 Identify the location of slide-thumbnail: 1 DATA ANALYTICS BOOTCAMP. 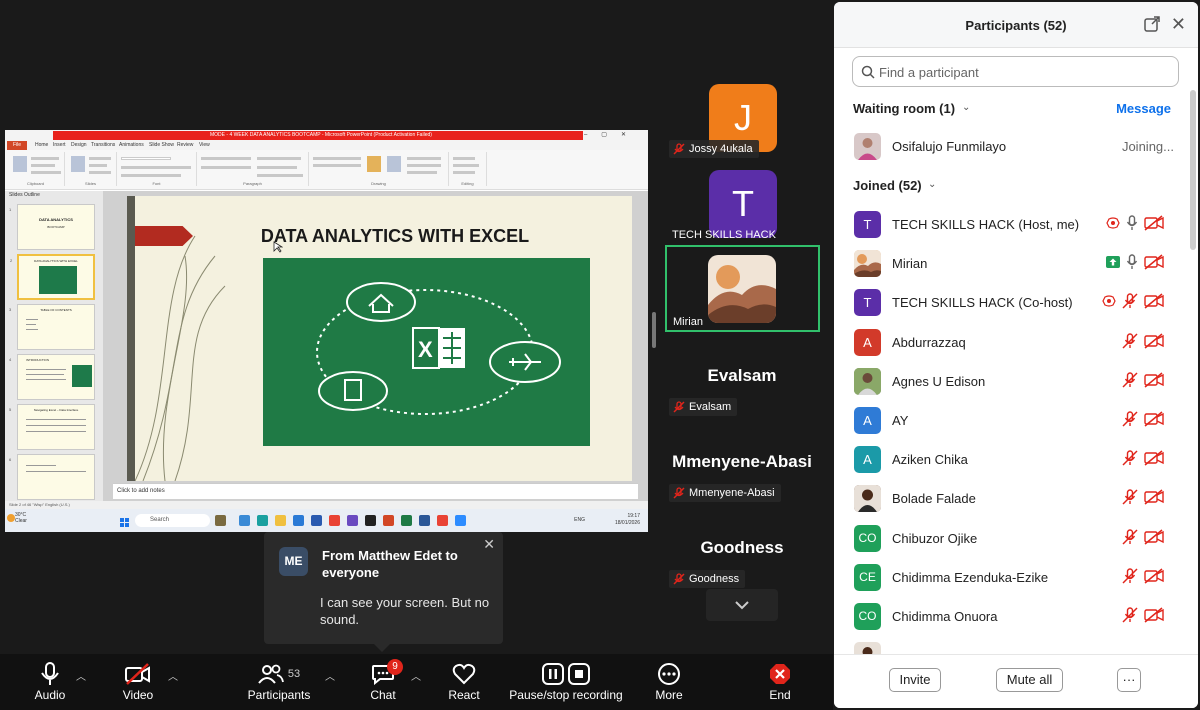
(52, 227).